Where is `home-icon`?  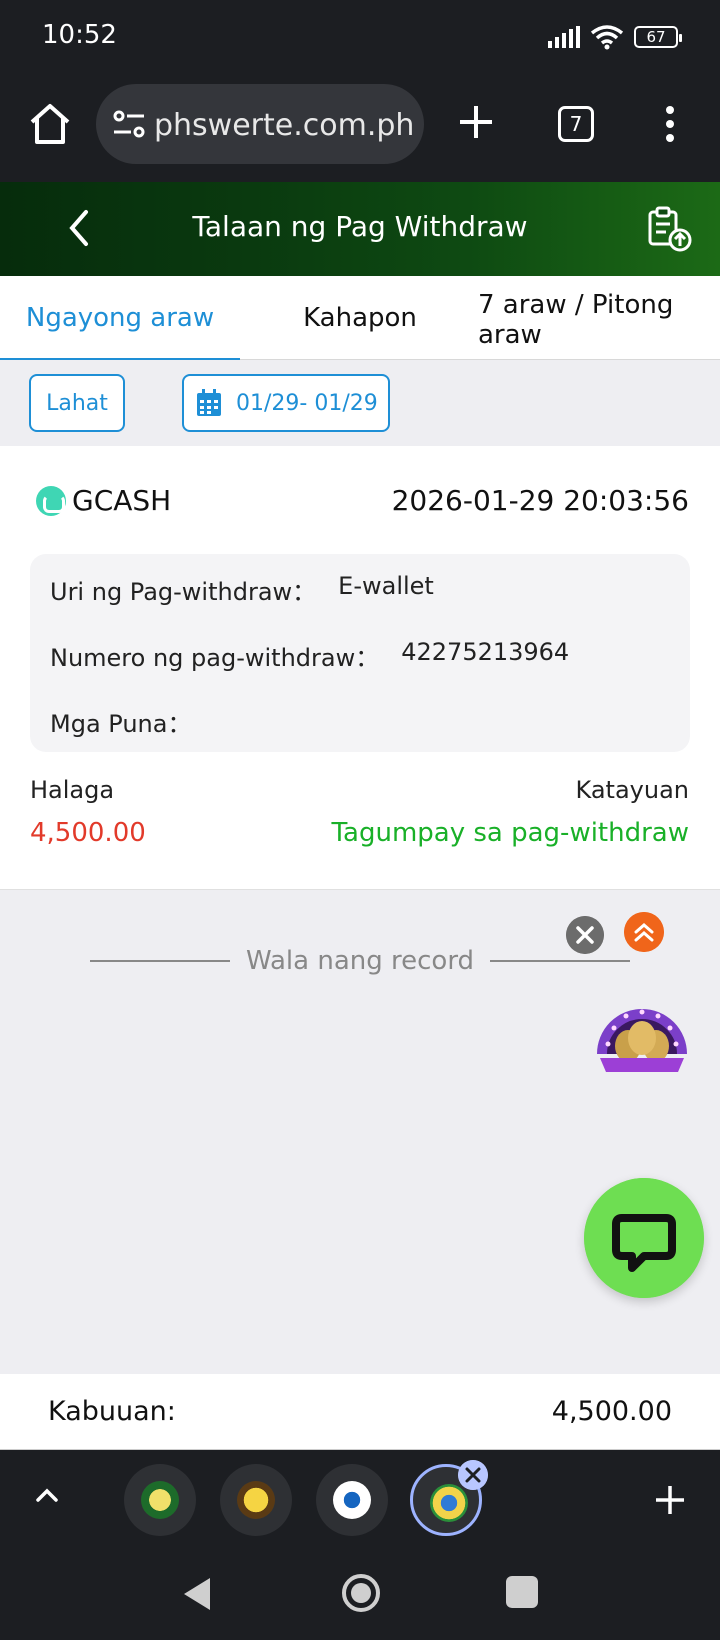
home-icon is located at coordinates (50, 124).